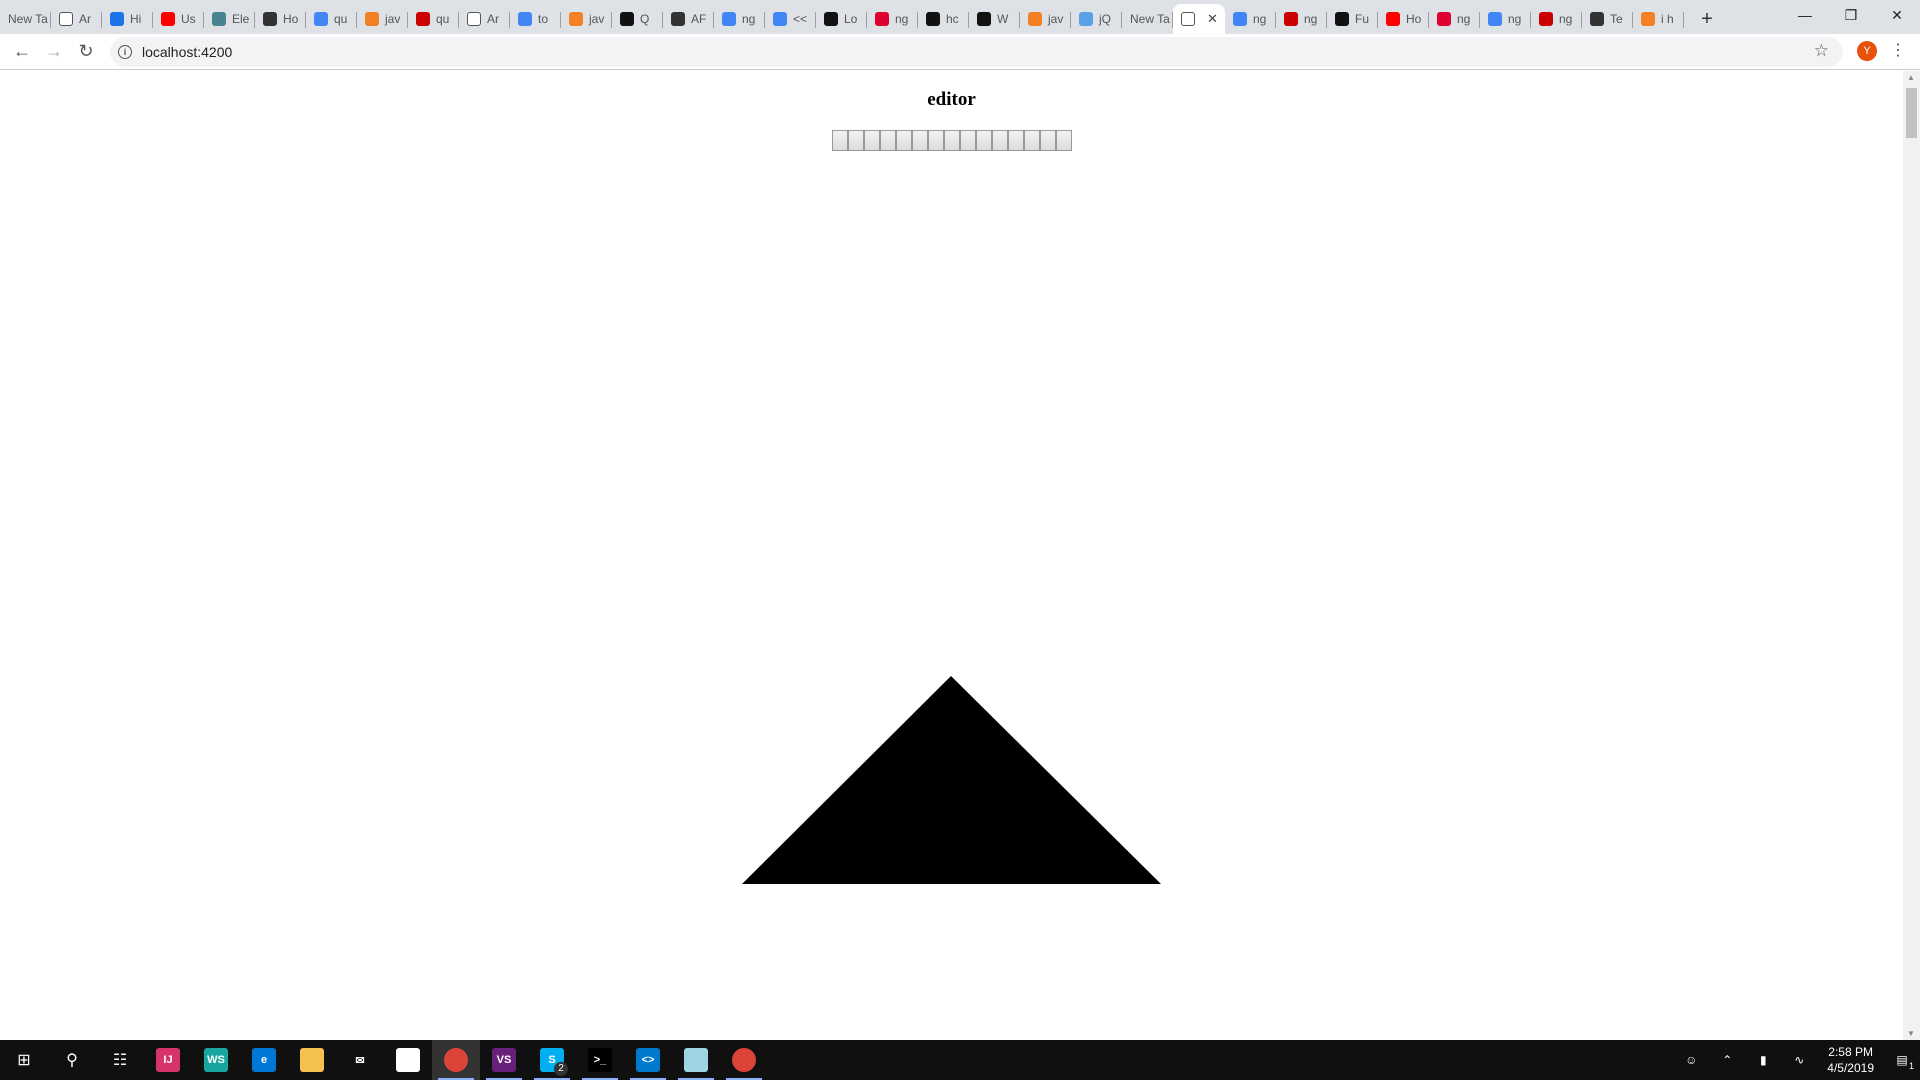  Describe the element at coordinates (1805, 15) in the screenshot. I see `minimize-button: —` at that location.